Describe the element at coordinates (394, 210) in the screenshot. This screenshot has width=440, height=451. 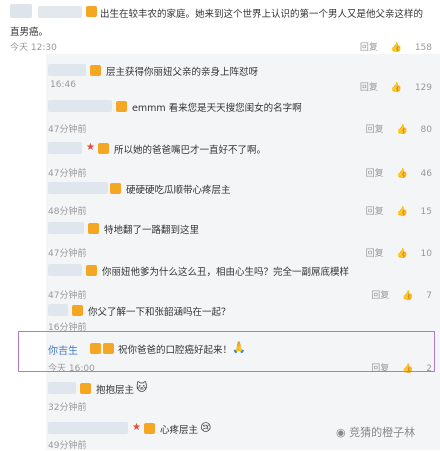
I see `reply-actions: 回复 👍 15` at that location.